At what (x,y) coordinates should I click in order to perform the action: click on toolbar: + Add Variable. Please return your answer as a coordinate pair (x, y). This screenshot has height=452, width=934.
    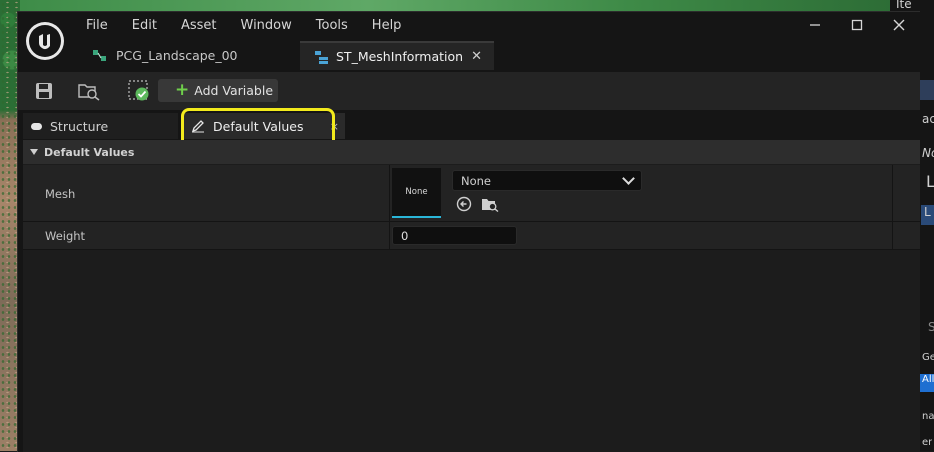
    Looking at the image, I should click on (469, 91).